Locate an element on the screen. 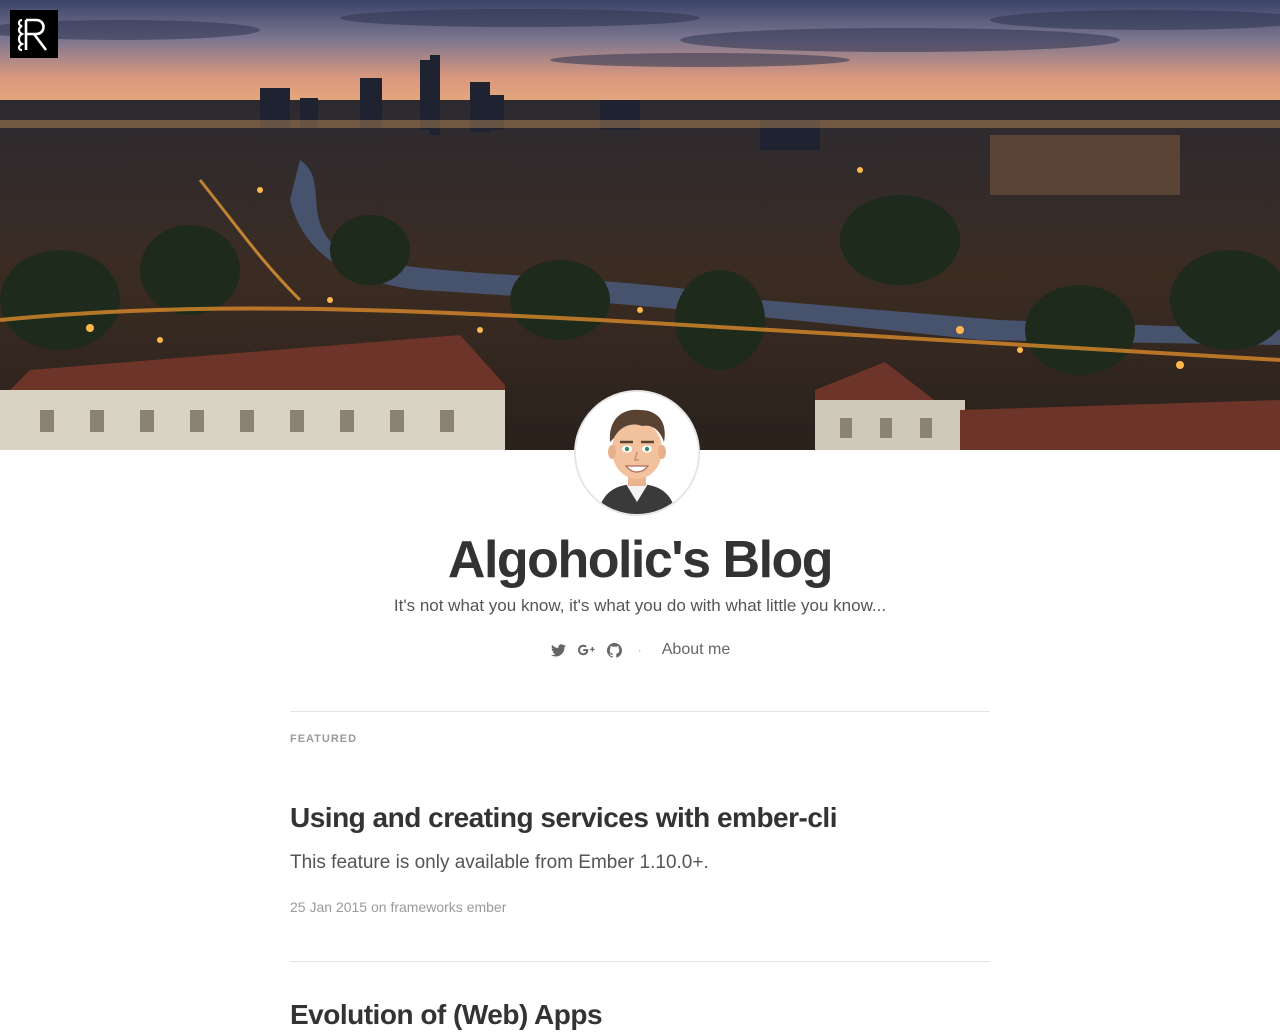 The height and width of the screenshot is (1034, 1280). post-meta-on: on is located at coordinates (378, 907).